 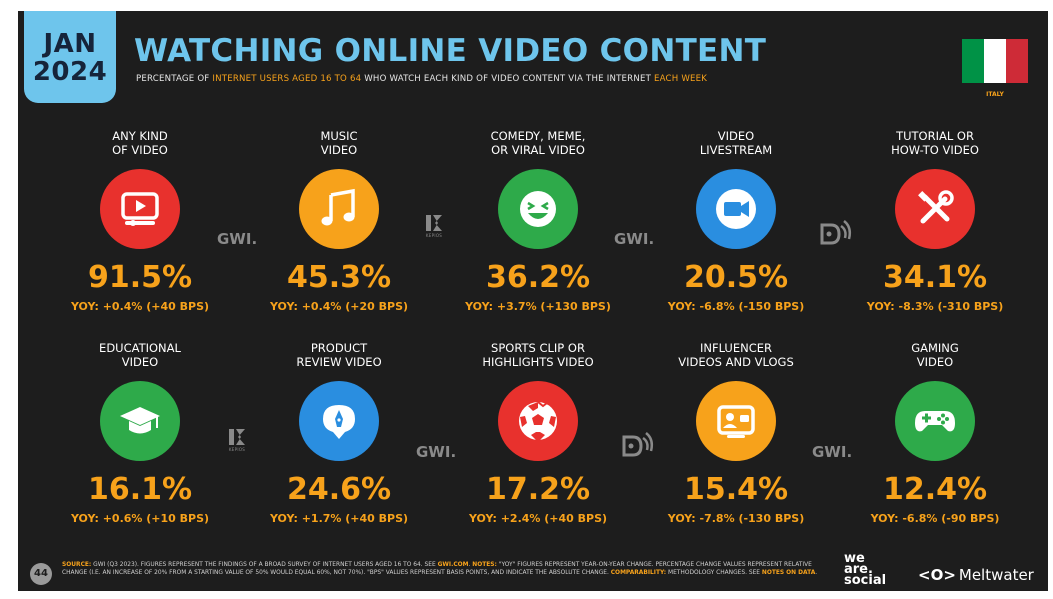 I want to click on stat-label-line: EDUCATIONAL, so click(x=140, y=348).